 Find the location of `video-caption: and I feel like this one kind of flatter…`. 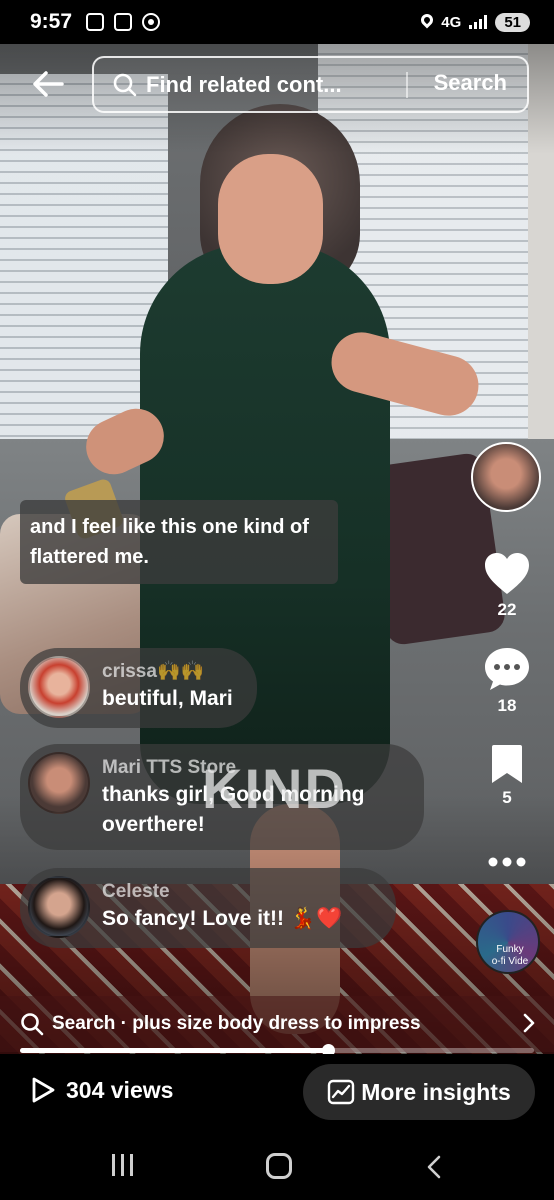

video-caption: and I feel like this one kind of flatter… is located at coordinates (179, 542).